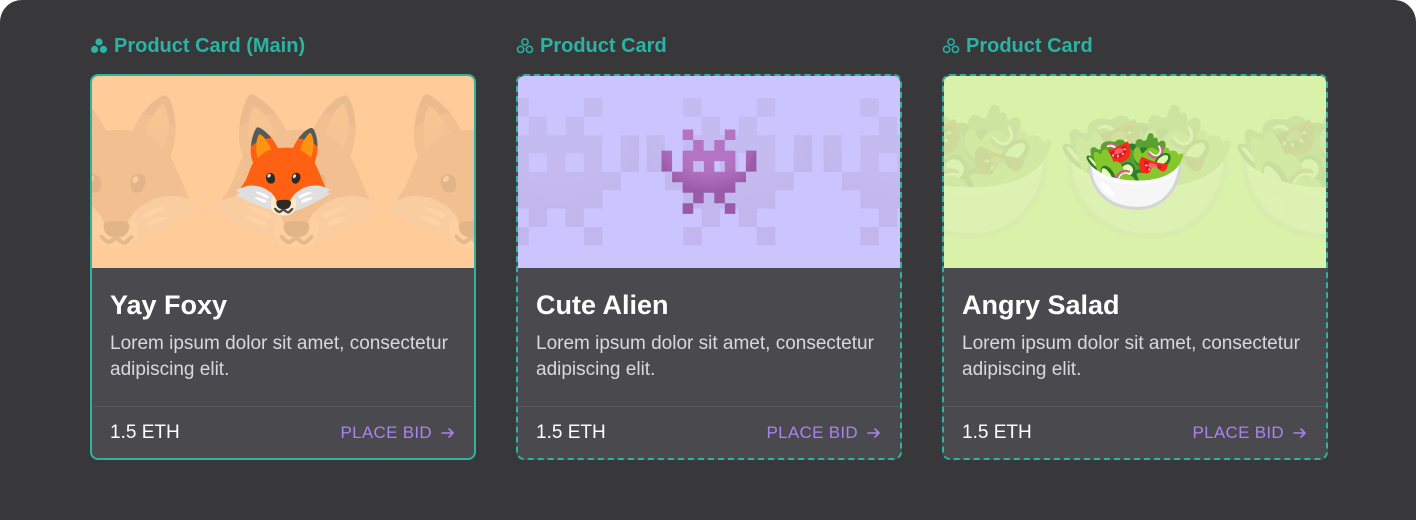 The height and width of the screenshot is (520, 1416). I want to click on frame-label: Product Card (Main), so click(283, 46).